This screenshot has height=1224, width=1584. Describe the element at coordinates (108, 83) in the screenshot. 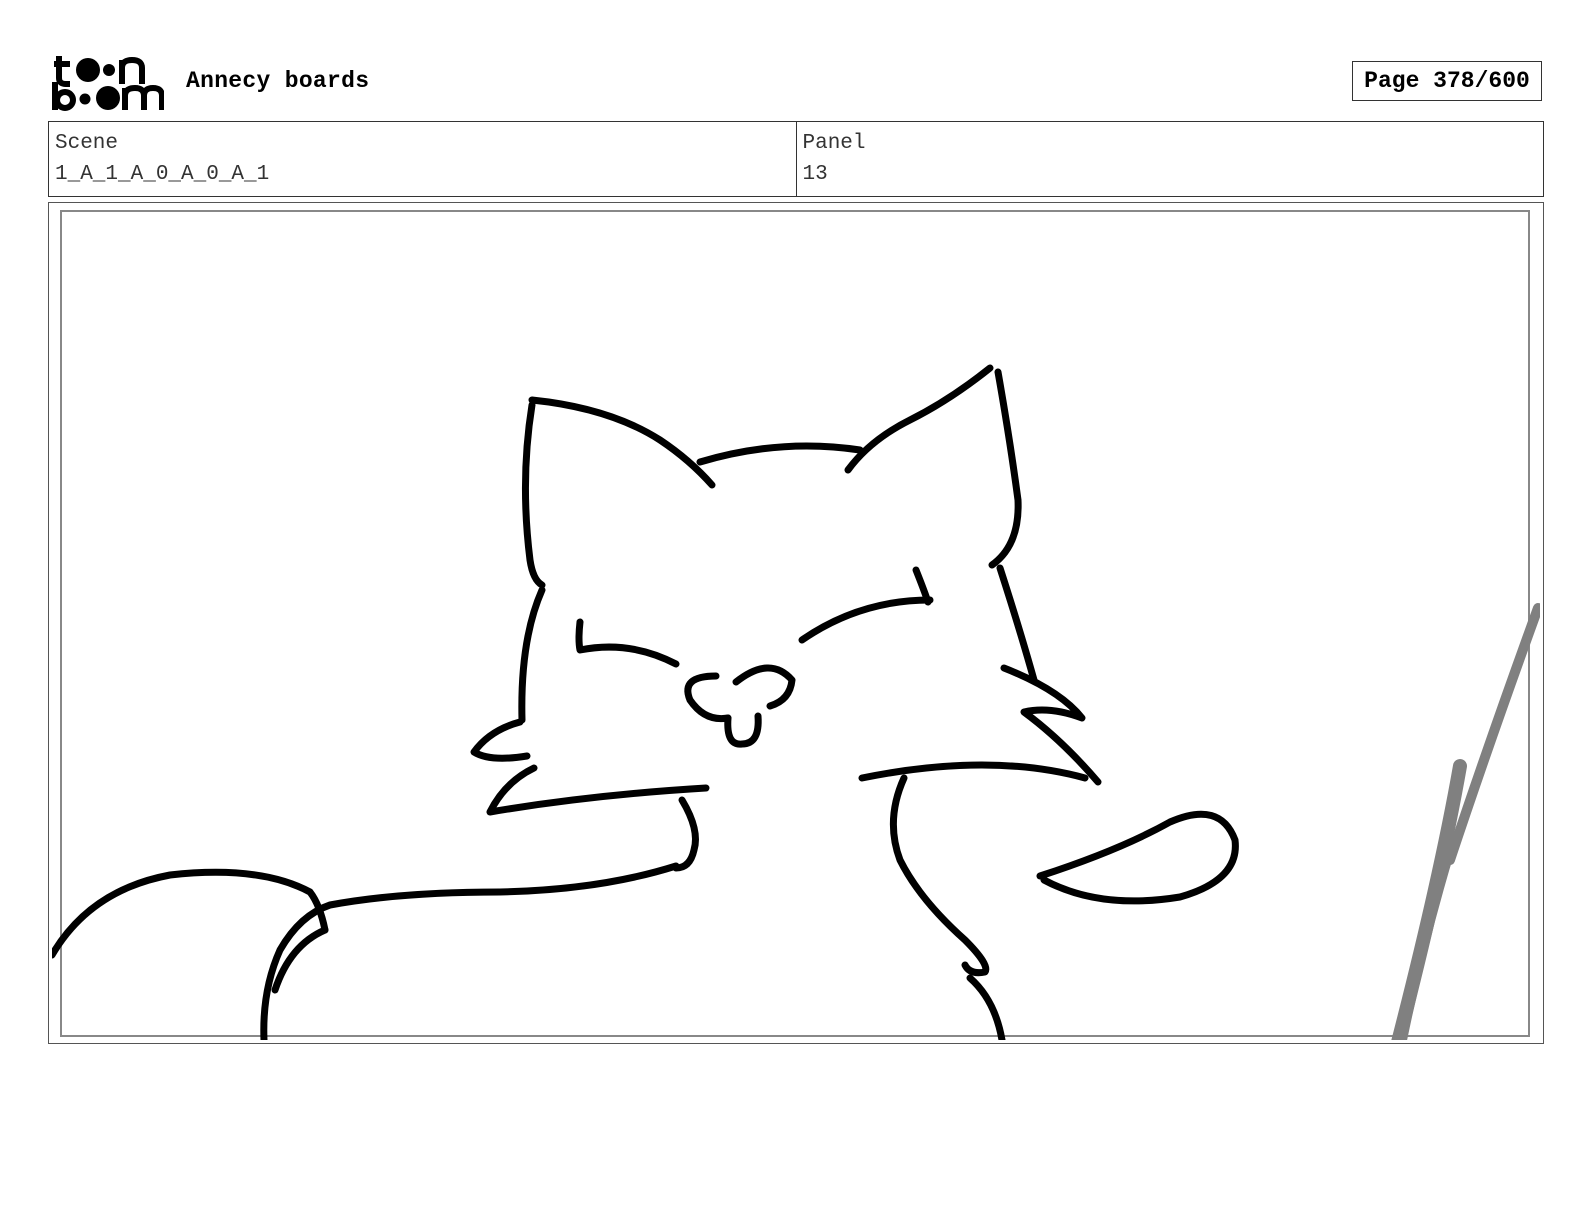

I see `toon-boom-logo-icon` at that location.